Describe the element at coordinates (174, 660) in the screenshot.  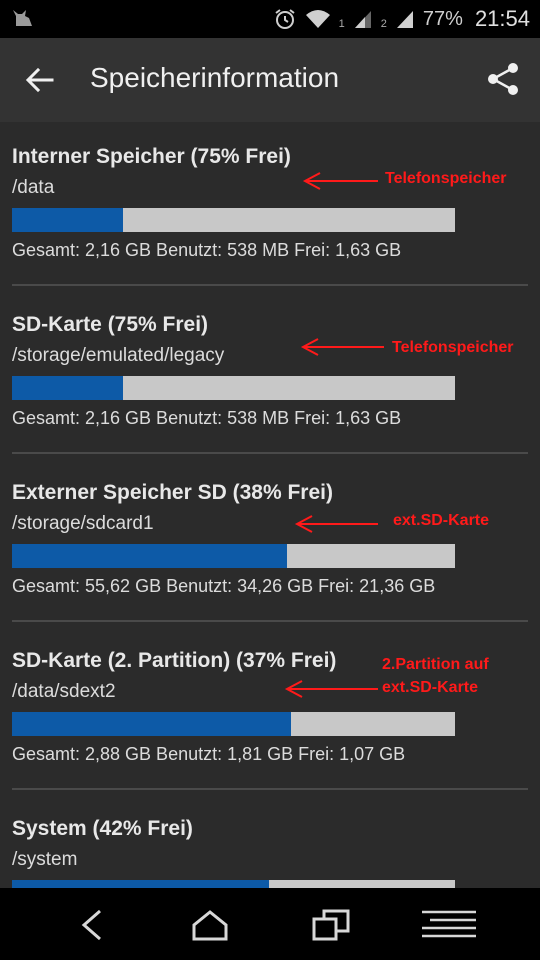
I see `storage-name: SD-Karte (2. Partition) (37% Frei)` at that location.